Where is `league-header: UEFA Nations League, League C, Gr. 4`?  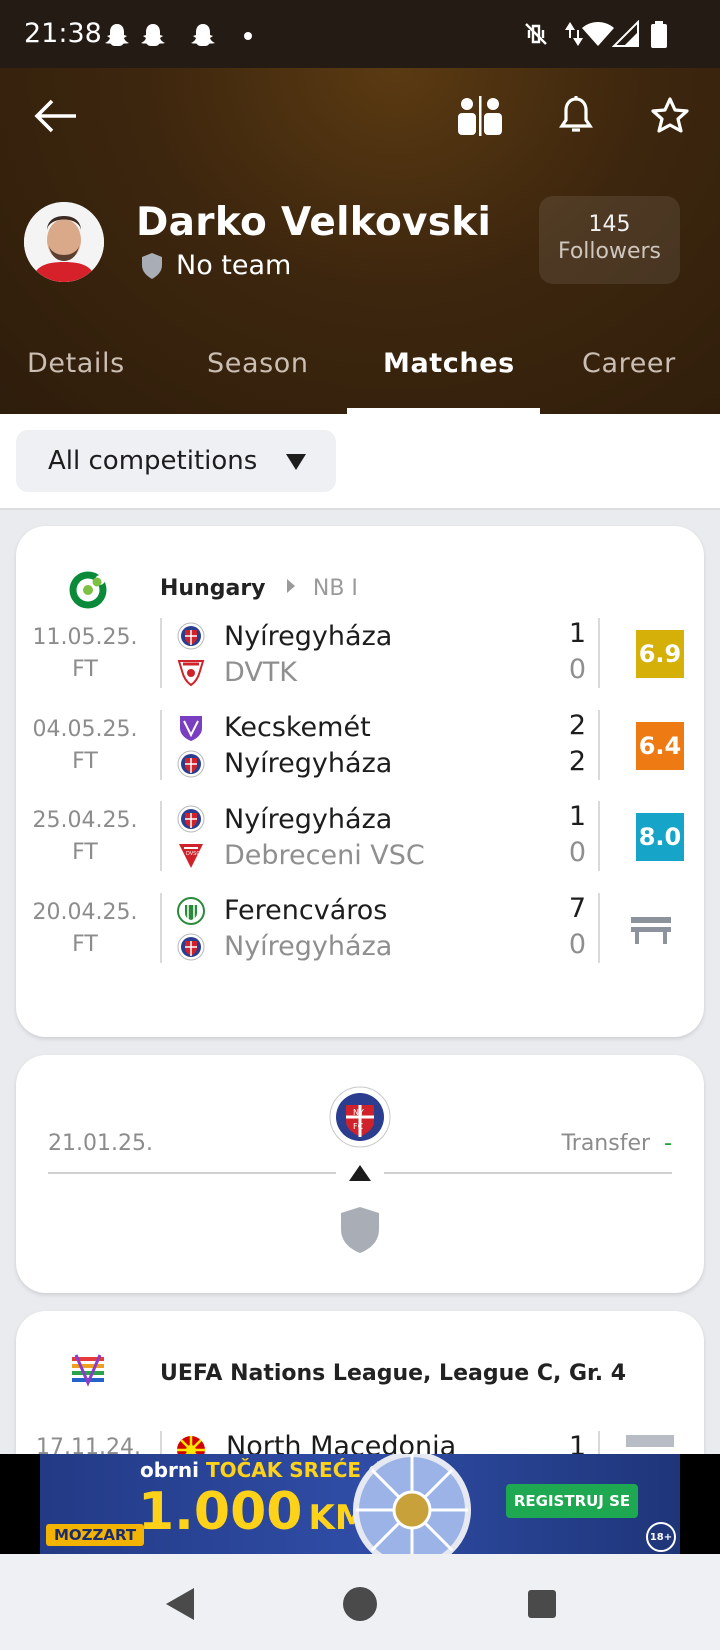
league-header: UEFA Nations League, League C, Gr. 4 is located at coordinates (360, 1366).